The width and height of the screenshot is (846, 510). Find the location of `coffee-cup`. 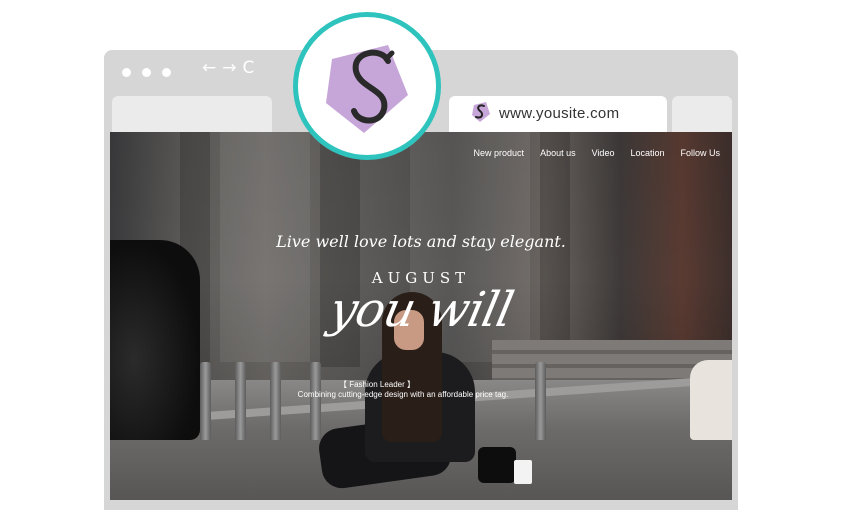

coffee-cup is located at coordinates (523, 472).